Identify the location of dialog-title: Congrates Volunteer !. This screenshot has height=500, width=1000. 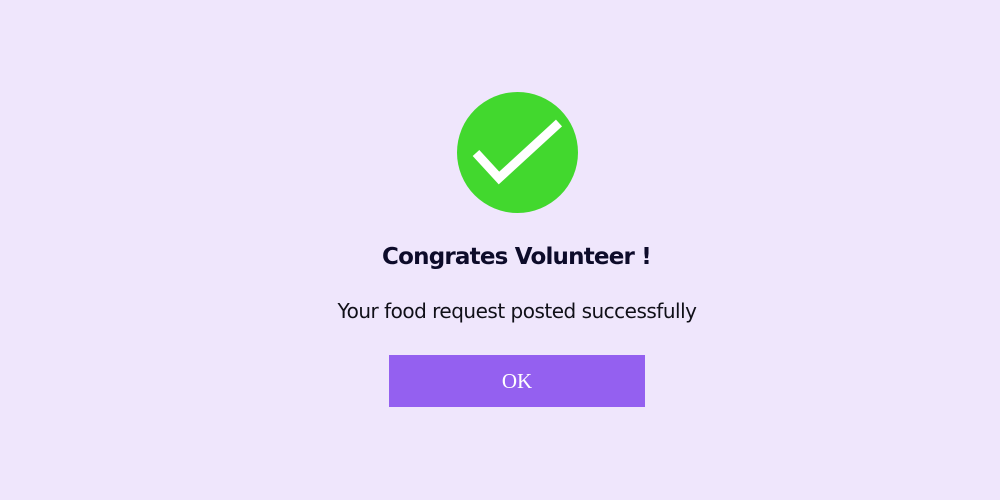
(517, 257).